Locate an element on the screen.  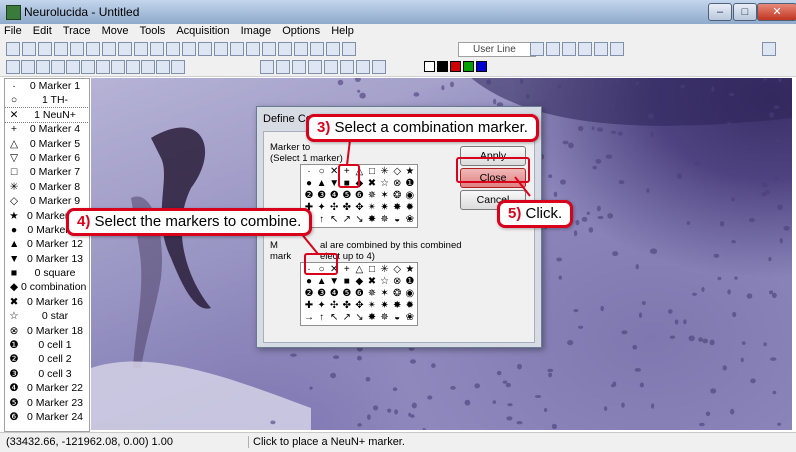
callout-step-4: 4) Select the markers to combine. is located at coordinates (189, 222).